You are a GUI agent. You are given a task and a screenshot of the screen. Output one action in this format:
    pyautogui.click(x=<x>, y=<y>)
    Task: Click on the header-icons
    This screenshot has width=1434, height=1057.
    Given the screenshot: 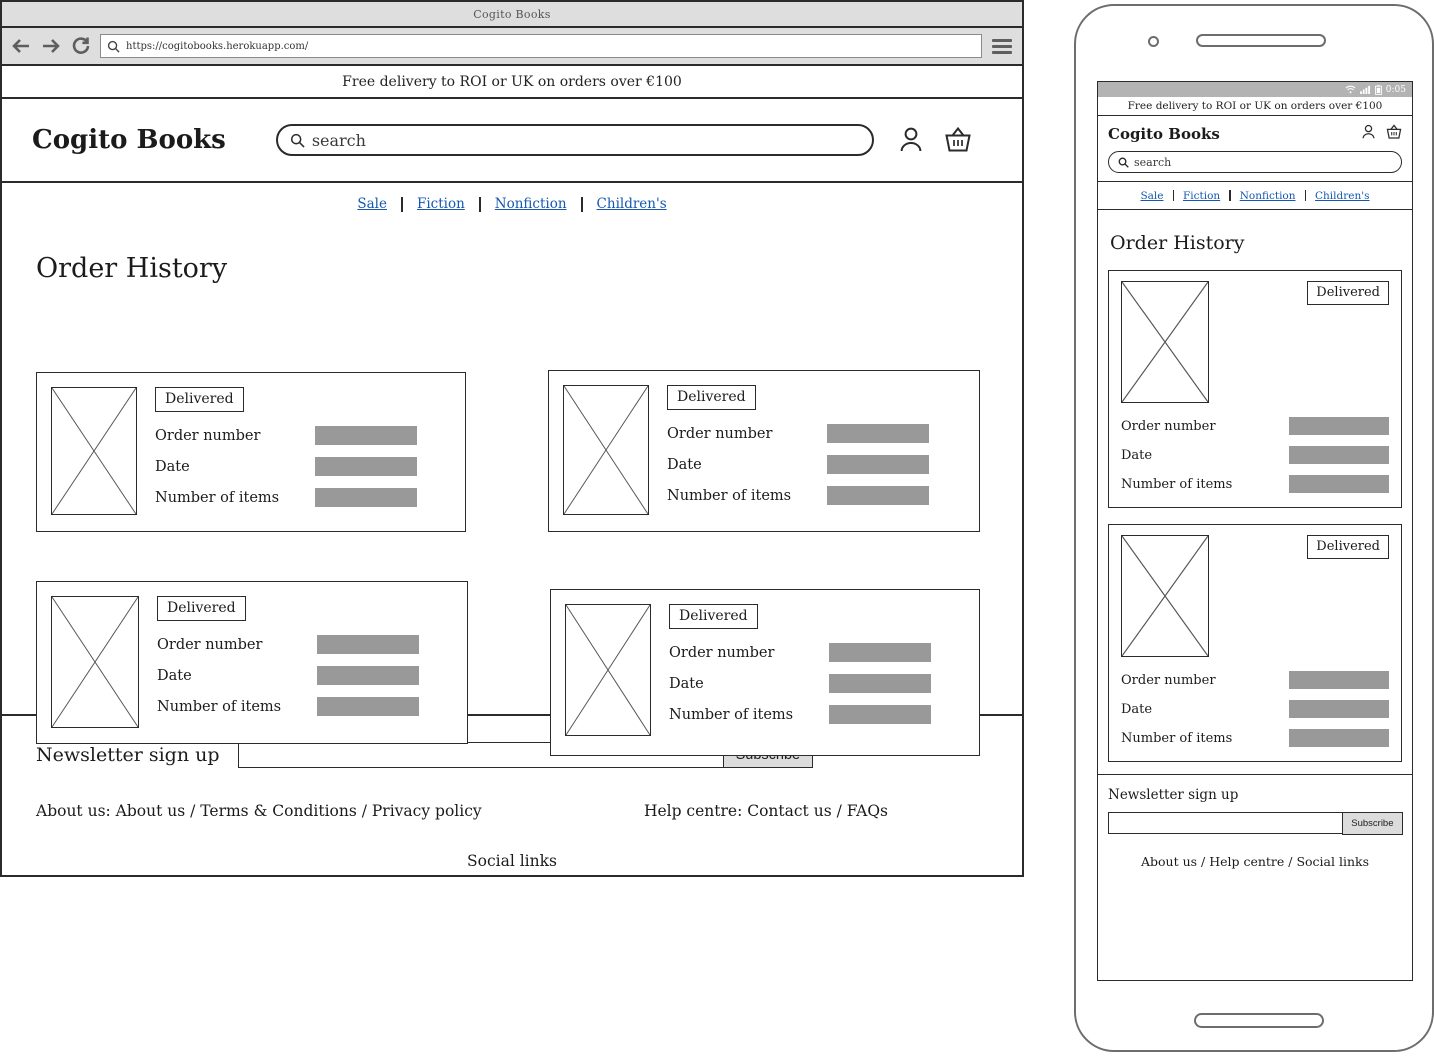 What is the action you would take?
    pyautogui.click(x=945, y=140)
    